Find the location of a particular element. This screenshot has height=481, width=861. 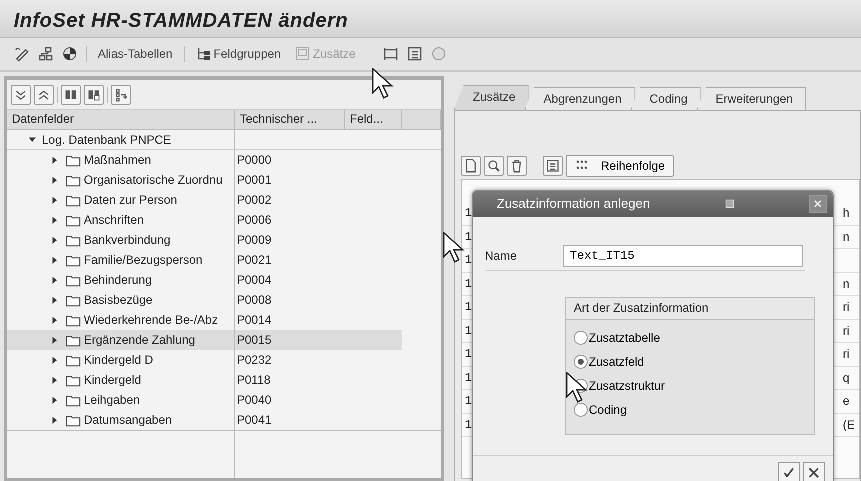

tree-node: Maßnahmen is located at coordinates (118, 160).